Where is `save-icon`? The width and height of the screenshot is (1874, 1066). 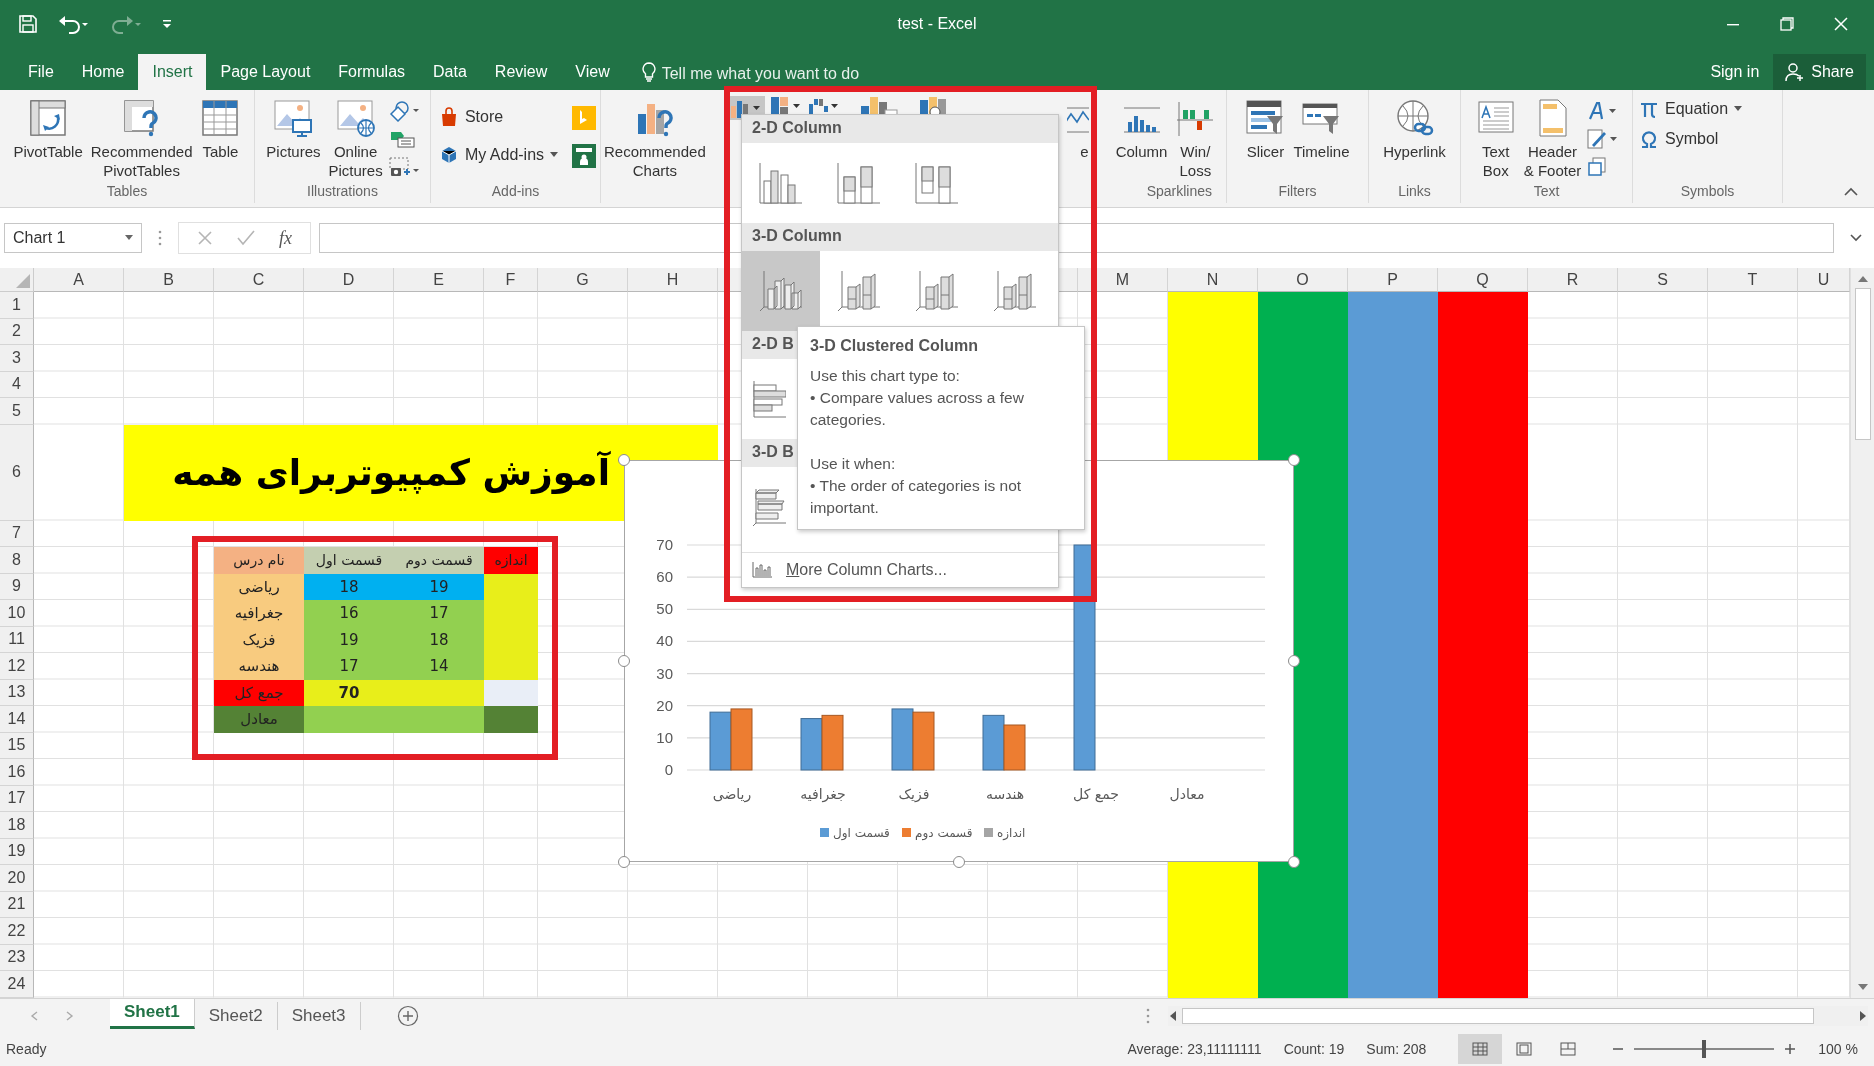 save-icon is located at coordinates (28, 24).